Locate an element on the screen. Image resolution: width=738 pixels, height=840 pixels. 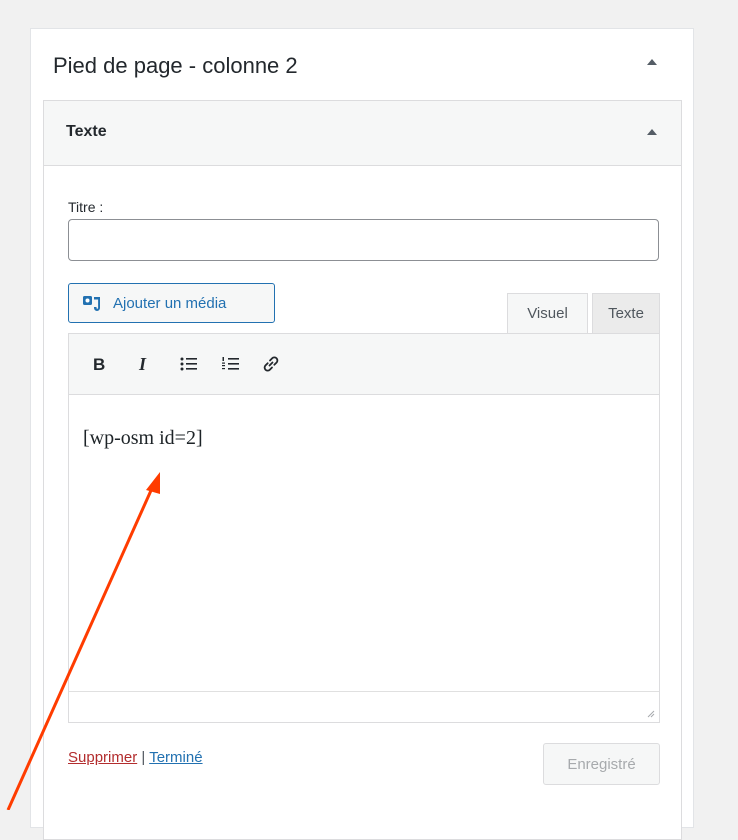
resize-handle-icon is located at coordinates (650, 713).